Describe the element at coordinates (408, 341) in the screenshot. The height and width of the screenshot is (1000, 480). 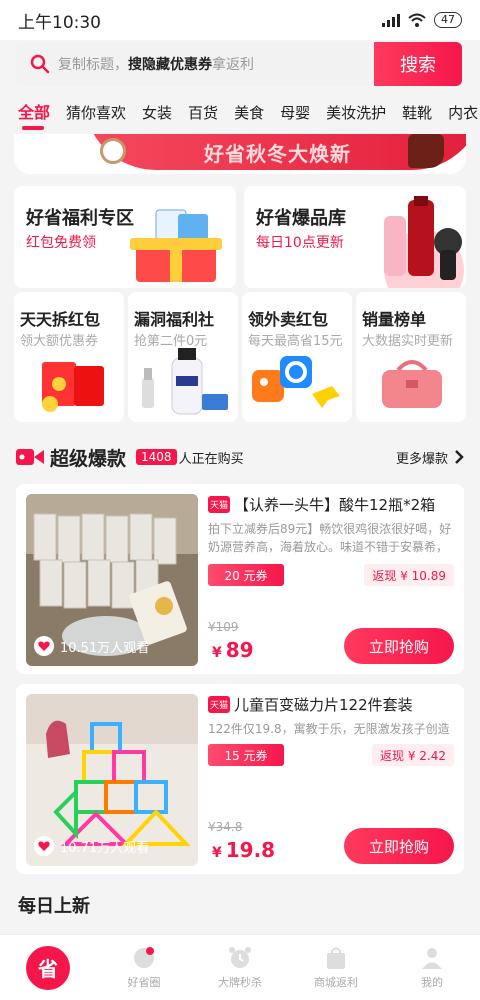
I see `card-sales-rank-sub: 大数据实时更新` at that location.